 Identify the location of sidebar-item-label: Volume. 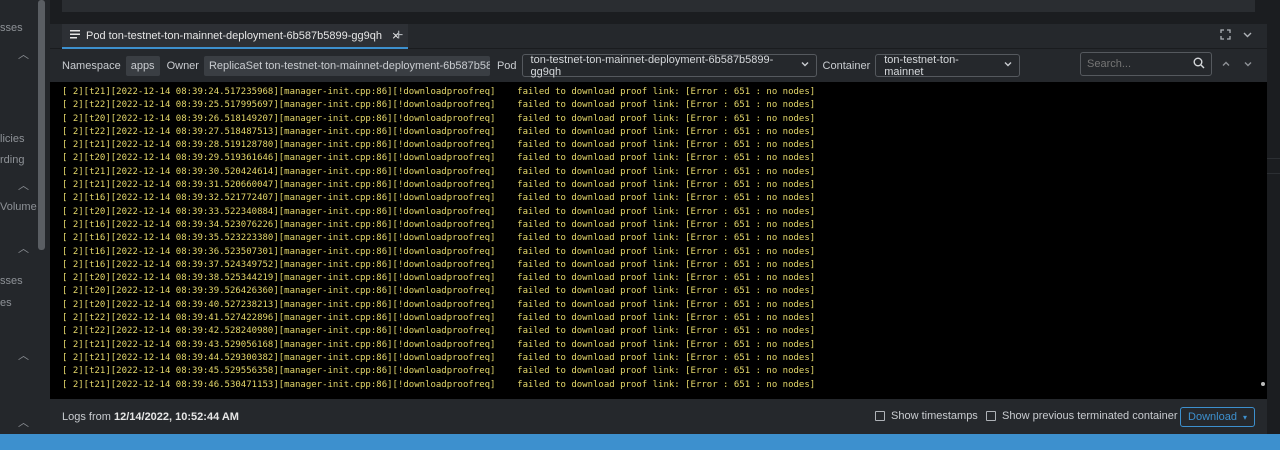
(18, 207).